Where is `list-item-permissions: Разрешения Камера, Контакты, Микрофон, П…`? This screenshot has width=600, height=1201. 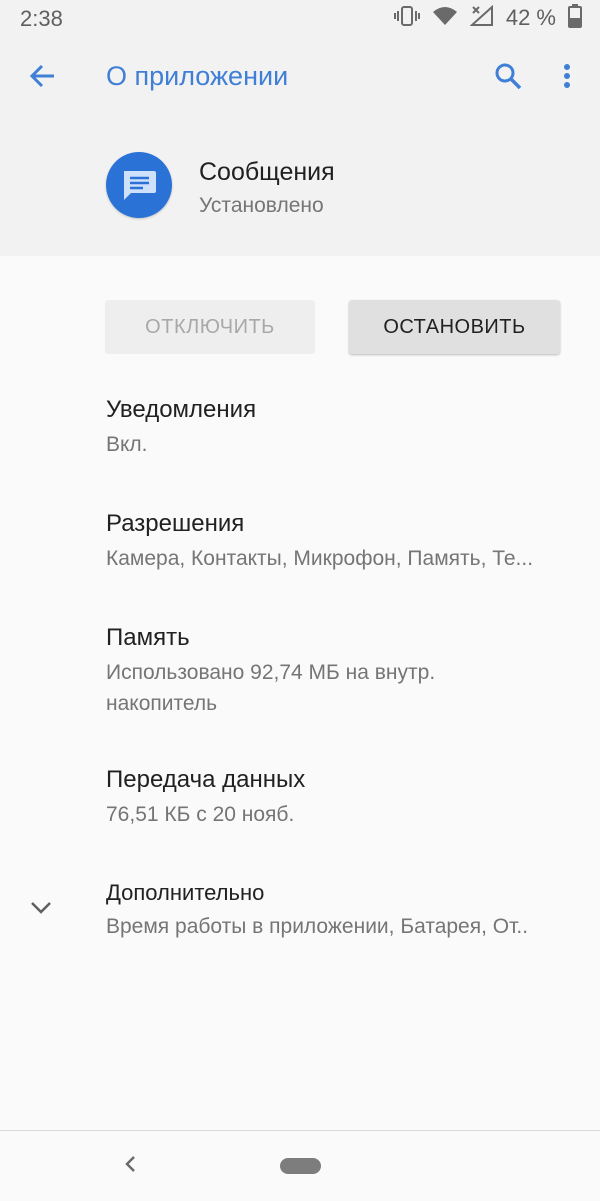 list-item-permissions: Разрешения Камера, Контакты, Микрофон, П… is located at coordinates (300, 552).